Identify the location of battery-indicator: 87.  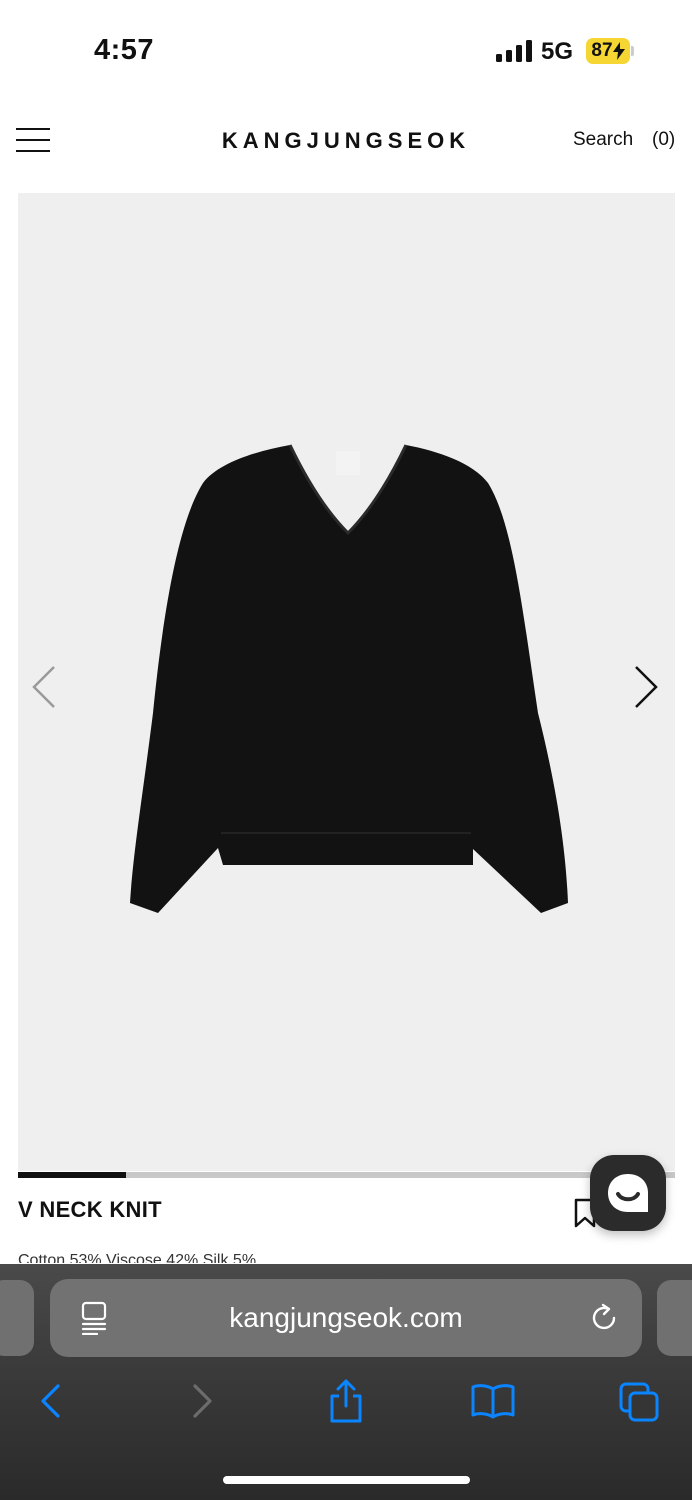
(608, 51).